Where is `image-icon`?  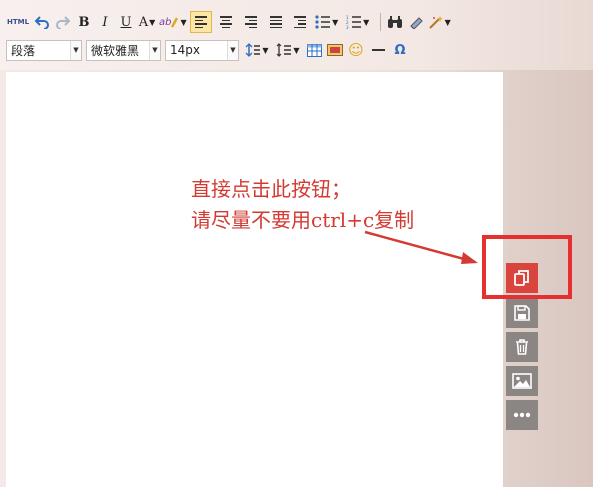 image-icon is located at coordinates (522, 381).